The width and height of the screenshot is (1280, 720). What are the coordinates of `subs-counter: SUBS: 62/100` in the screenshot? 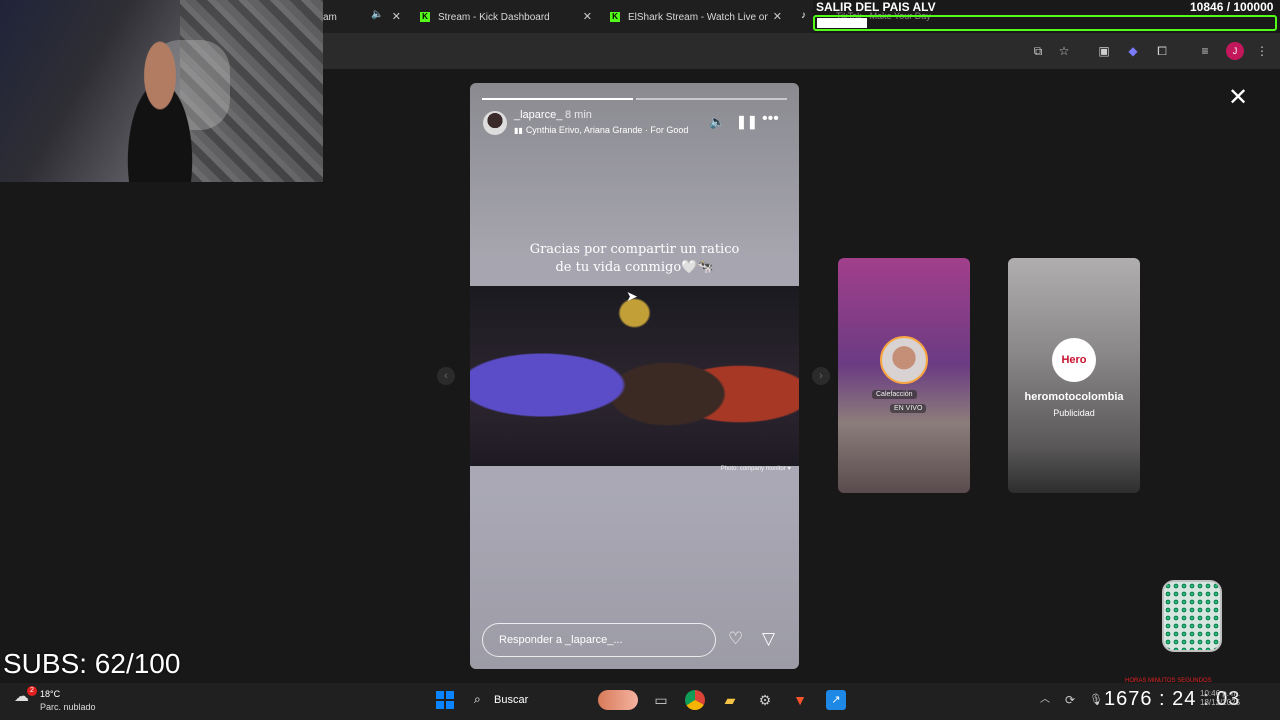 It's located at (92, 663).